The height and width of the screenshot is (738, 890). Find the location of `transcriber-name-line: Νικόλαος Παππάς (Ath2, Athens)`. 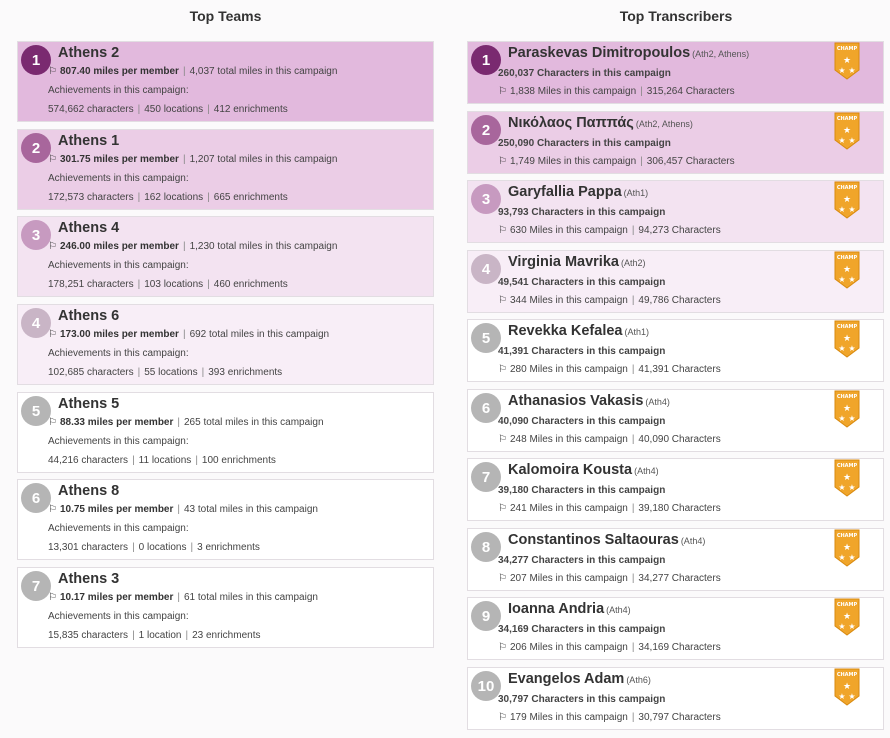

transcriber-name-line: Νικόλαος Παππάς (Ath2, Athens) is located at coordinates (600, 123).